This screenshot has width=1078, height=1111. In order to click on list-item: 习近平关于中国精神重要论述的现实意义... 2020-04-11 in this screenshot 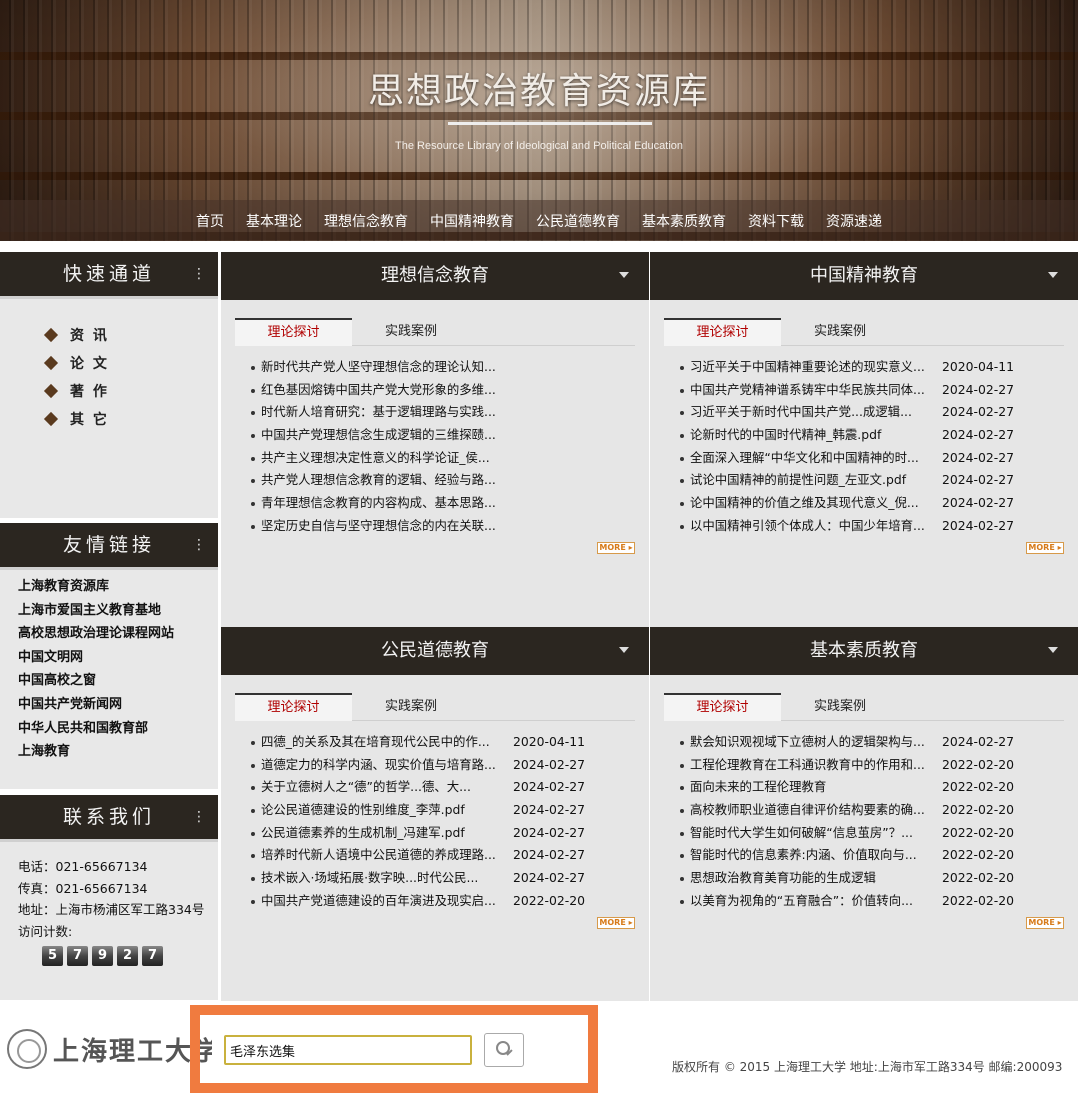, I will do `click(873, 367)`.